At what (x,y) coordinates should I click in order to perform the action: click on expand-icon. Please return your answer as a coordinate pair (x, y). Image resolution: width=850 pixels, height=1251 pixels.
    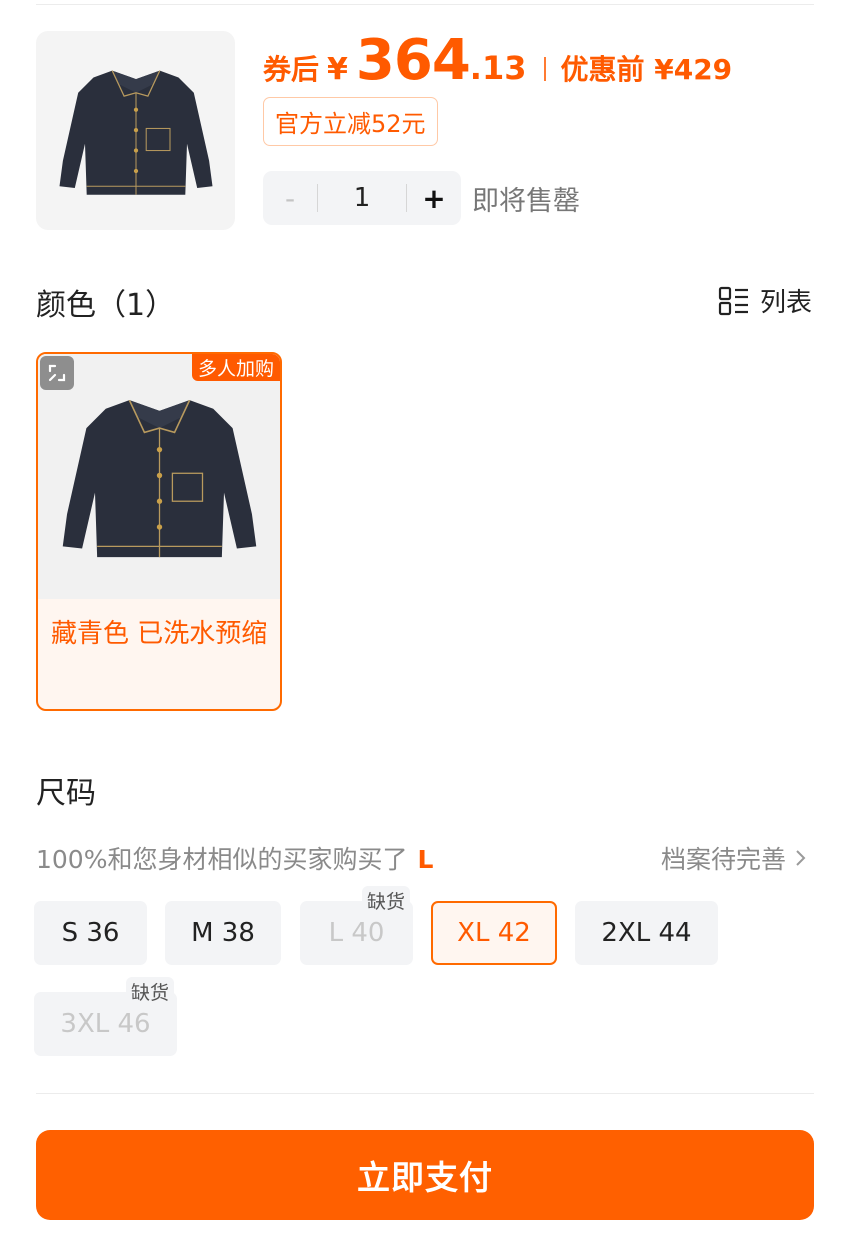
    Looking at the image, I should click on (57, 373).